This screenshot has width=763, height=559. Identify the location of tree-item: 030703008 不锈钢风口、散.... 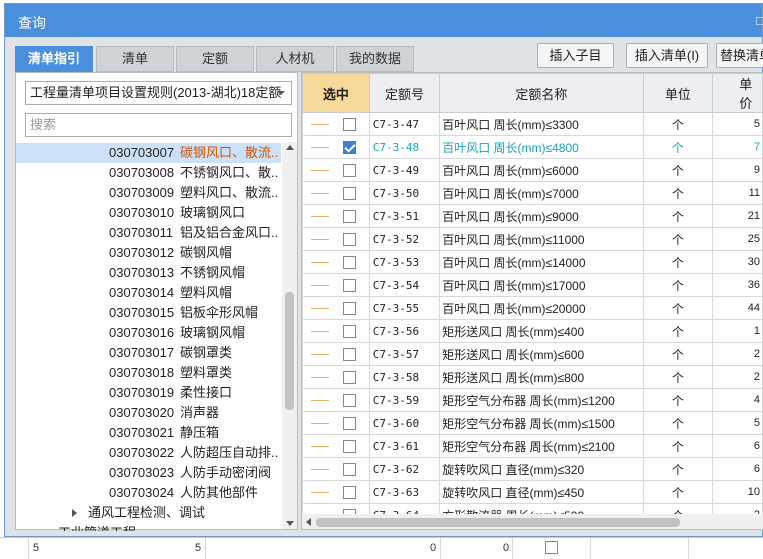
(148, 173).